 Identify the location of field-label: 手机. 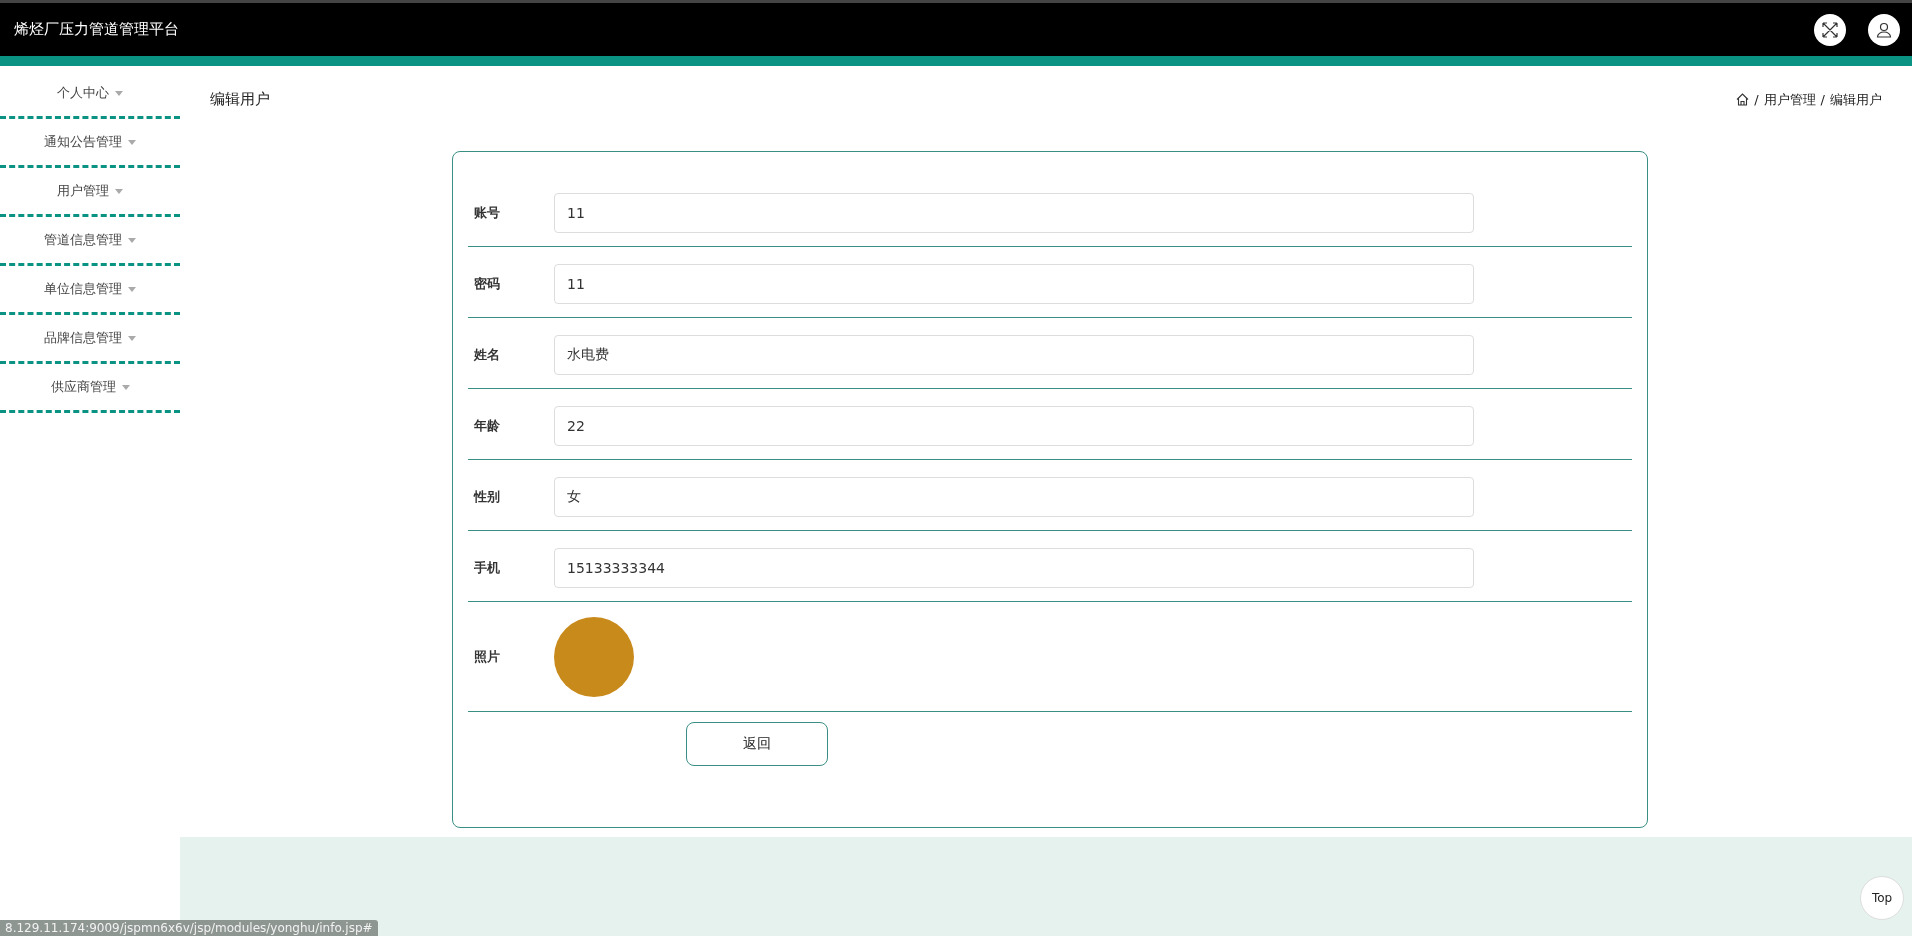
(487, 568).